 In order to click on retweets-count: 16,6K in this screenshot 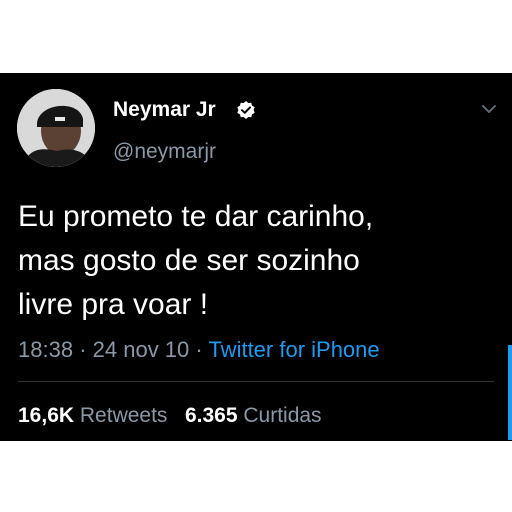, I will do `click(46, 415)`.